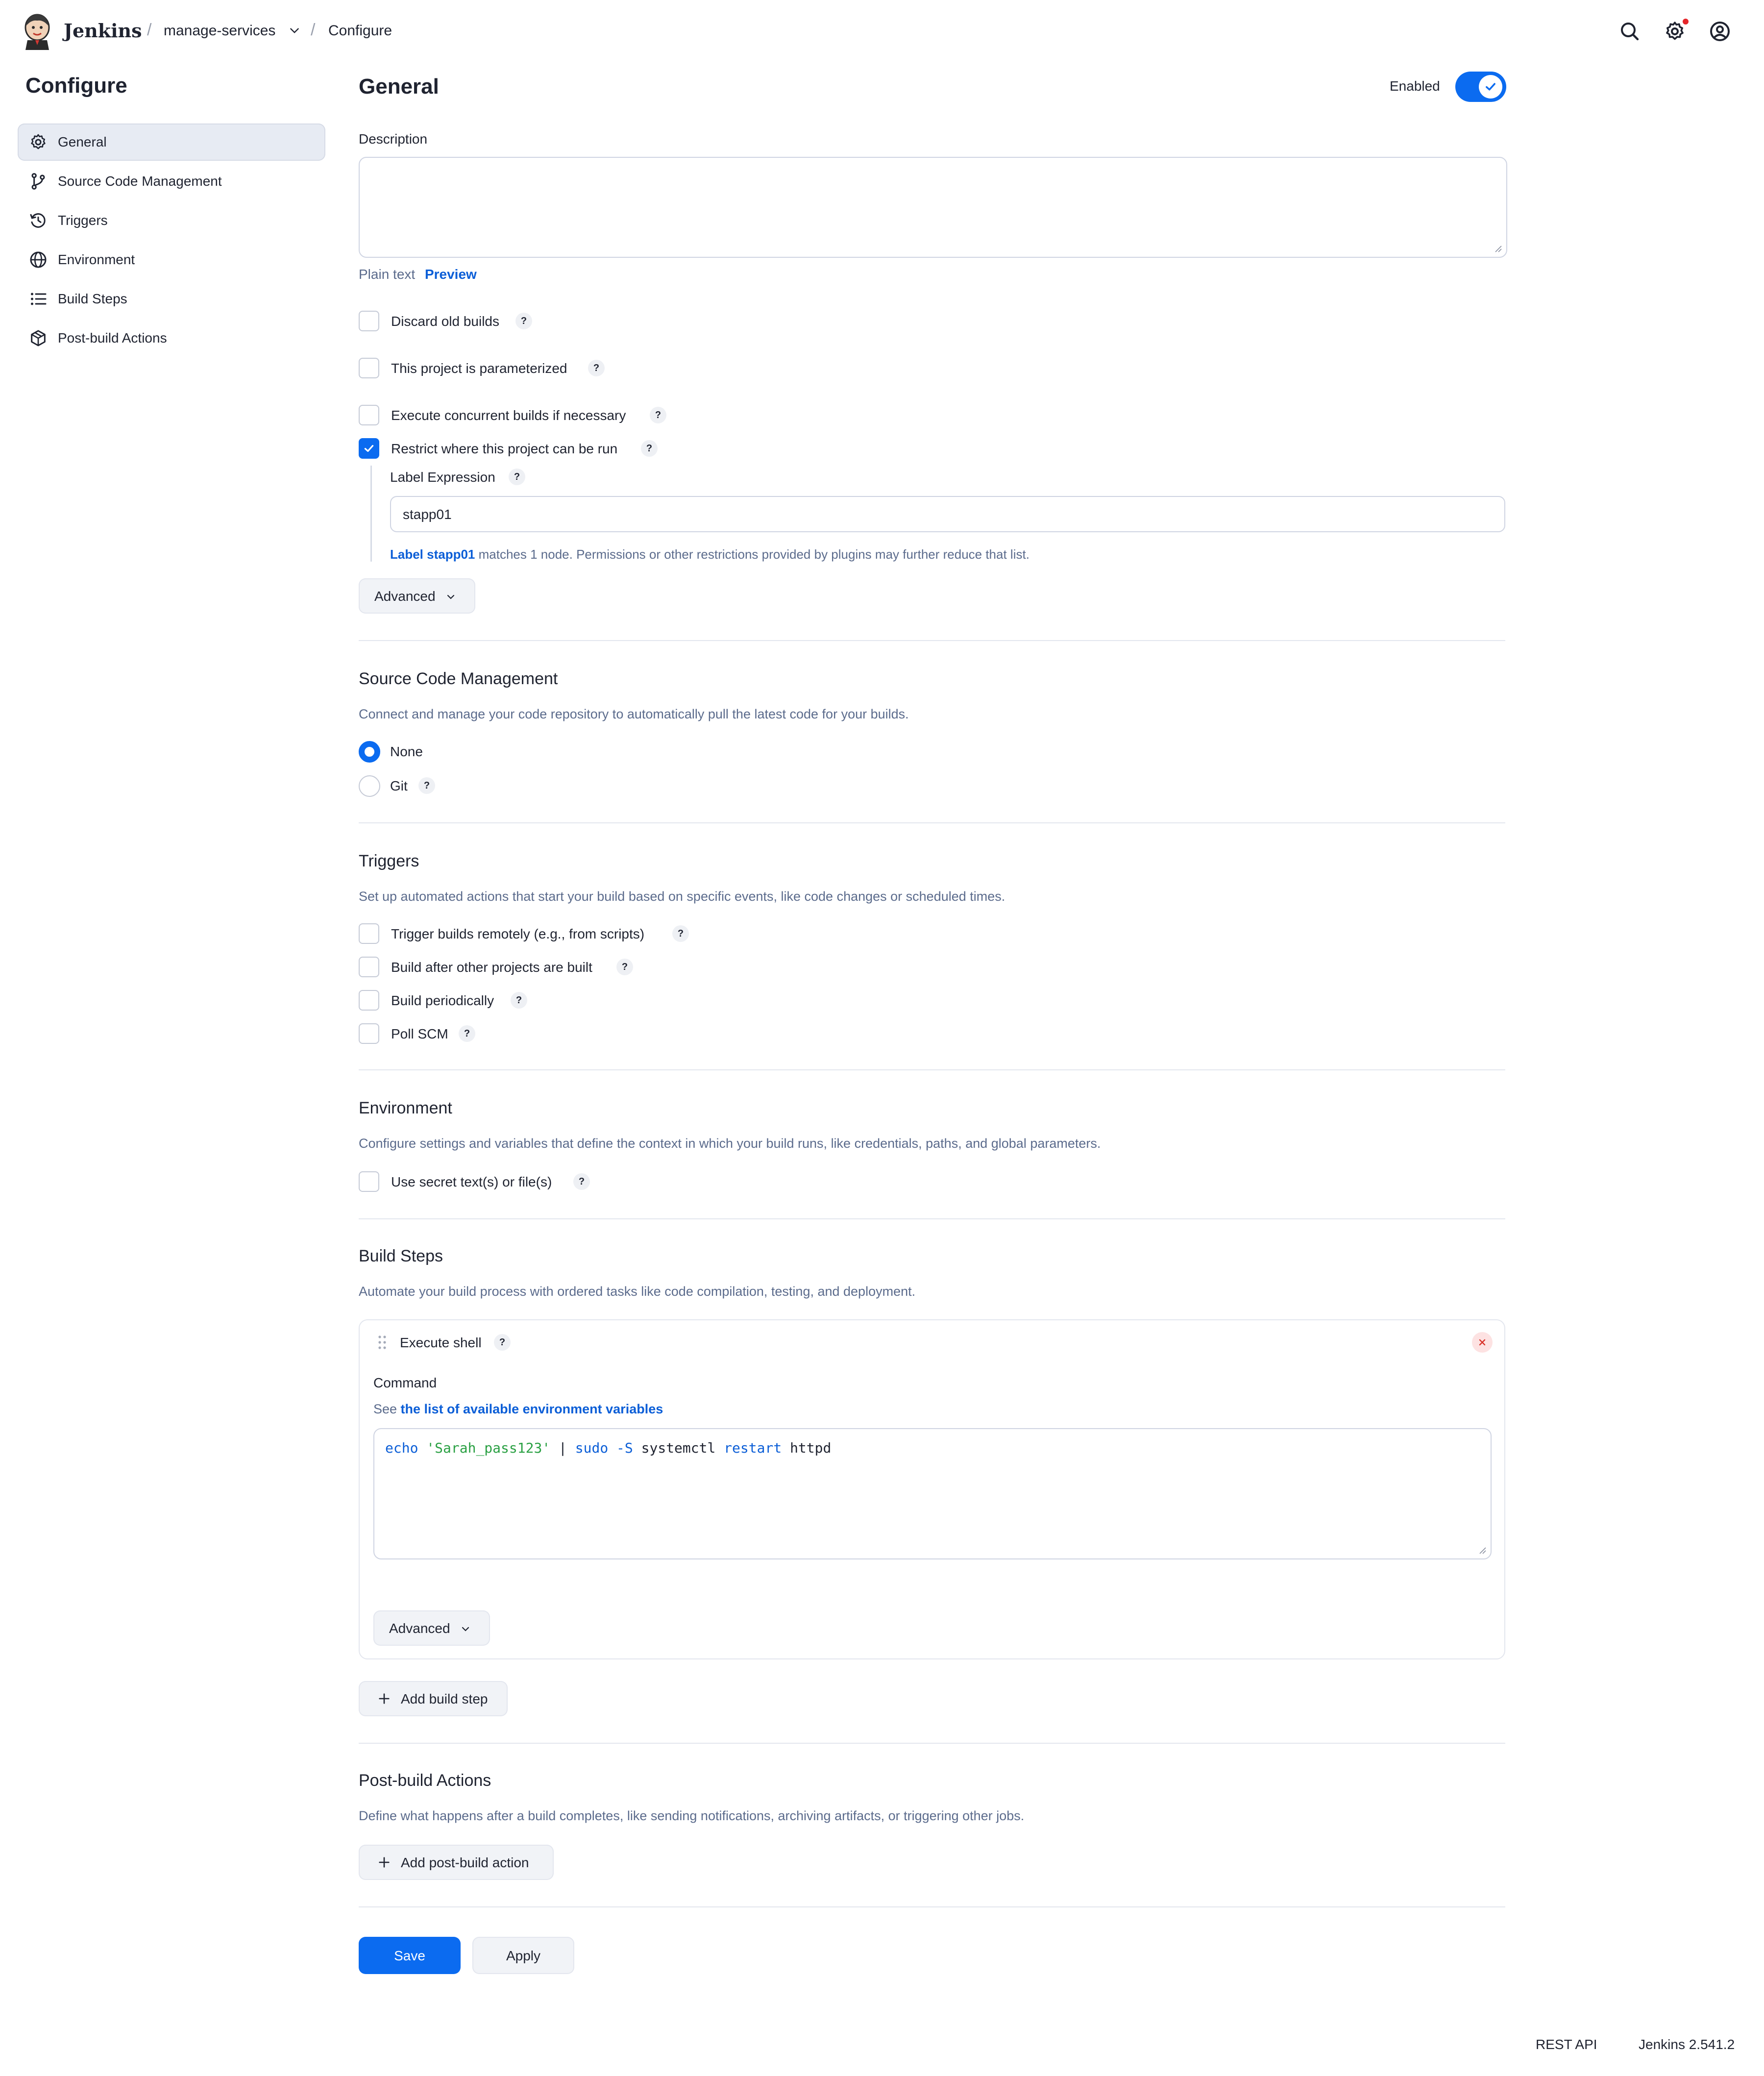 The width and height of the screenshot is (1764, 2076). What do you see at coordinates (442, 477) in the screenshot?
I see `label-expression-label: Label Expression` at bounding box center [442, 477].